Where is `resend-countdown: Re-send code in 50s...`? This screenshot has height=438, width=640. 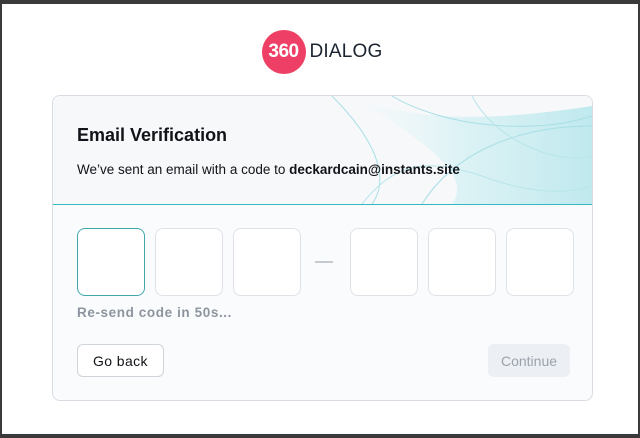
resend-countdown: Re-send code in 50s... is located at coordinates (154, 312).